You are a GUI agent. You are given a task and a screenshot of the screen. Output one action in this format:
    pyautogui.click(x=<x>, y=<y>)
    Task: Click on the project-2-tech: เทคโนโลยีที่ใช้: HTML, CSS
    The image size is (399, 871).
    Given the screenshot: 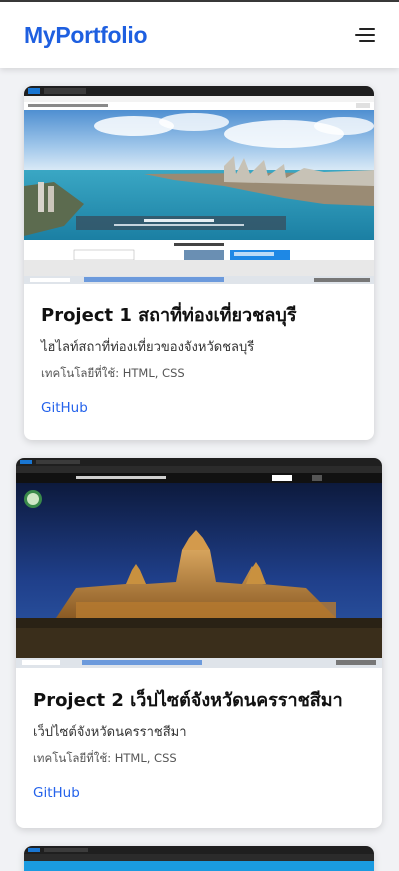 What is the action you would take?
    pyautogui.click(x=105, y=758)
    